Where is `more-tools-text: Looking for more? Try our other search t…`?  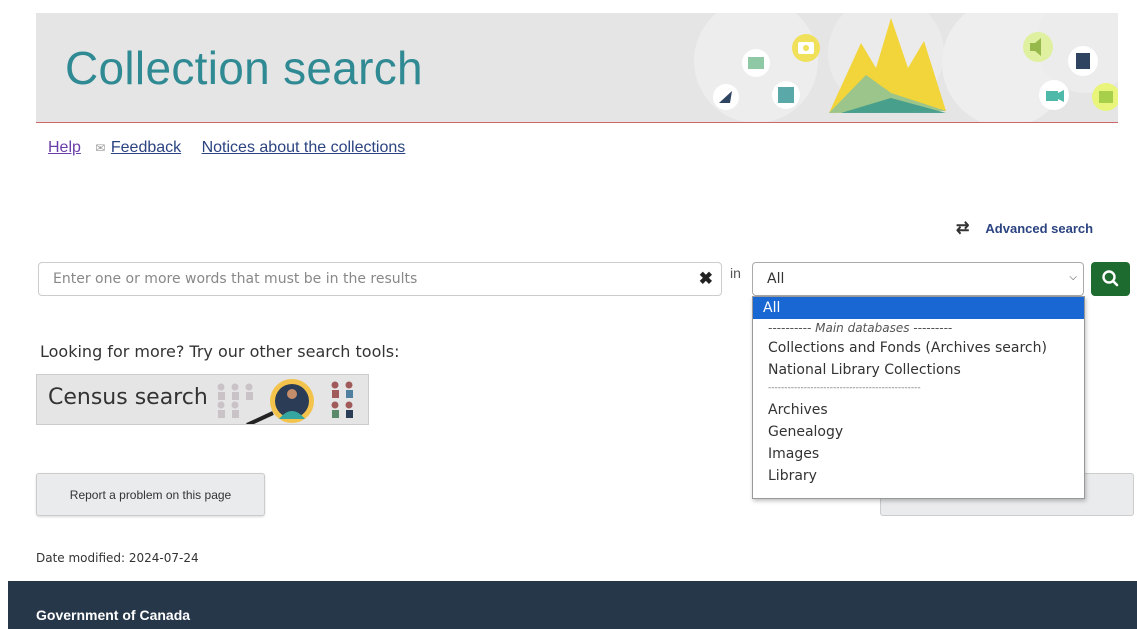 more-tools-text: Looking for more? Try our other search t… is located at coordinates (220, 351).